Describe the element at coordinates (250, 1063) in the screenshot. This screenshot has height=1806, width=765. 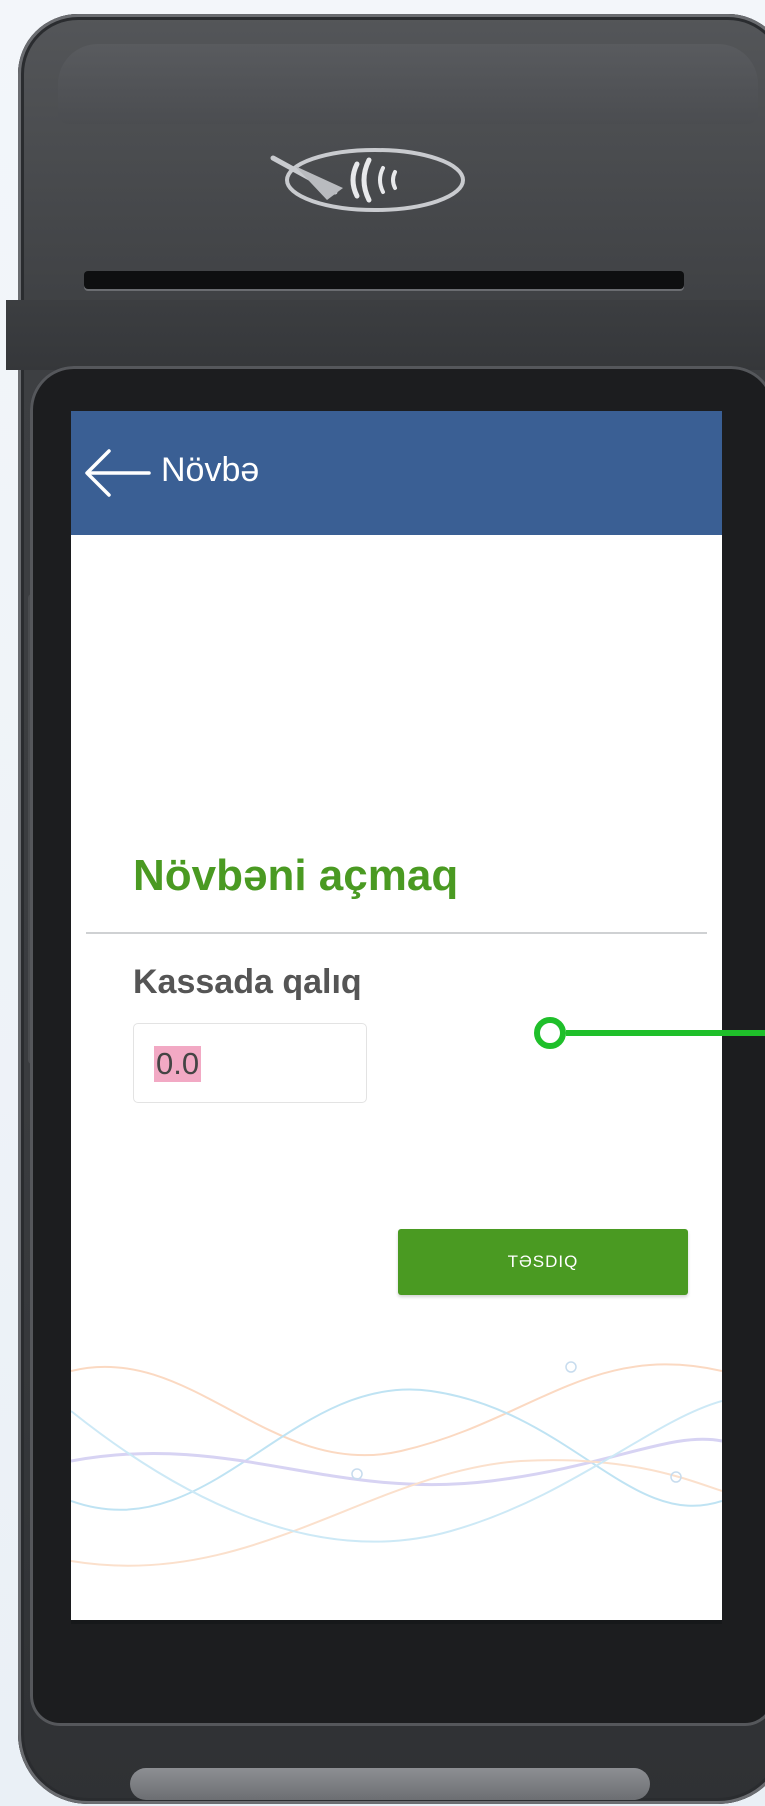
I see `cash-balance-input: 0.0` at that location.